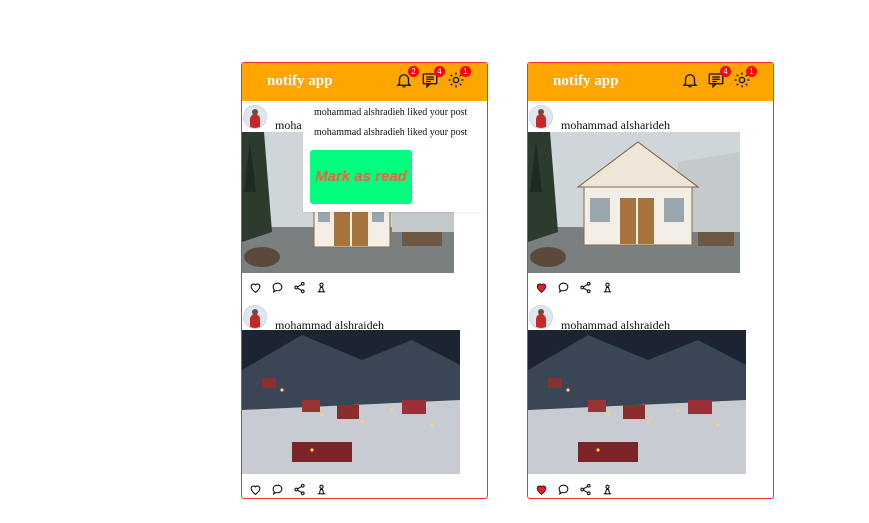 The width and height of the screenshot is (869, 523). What do you see at coordinates (413, 71) in the screenshot?
I see `notification-count-badge: 2` at bounding box center [413, 71].